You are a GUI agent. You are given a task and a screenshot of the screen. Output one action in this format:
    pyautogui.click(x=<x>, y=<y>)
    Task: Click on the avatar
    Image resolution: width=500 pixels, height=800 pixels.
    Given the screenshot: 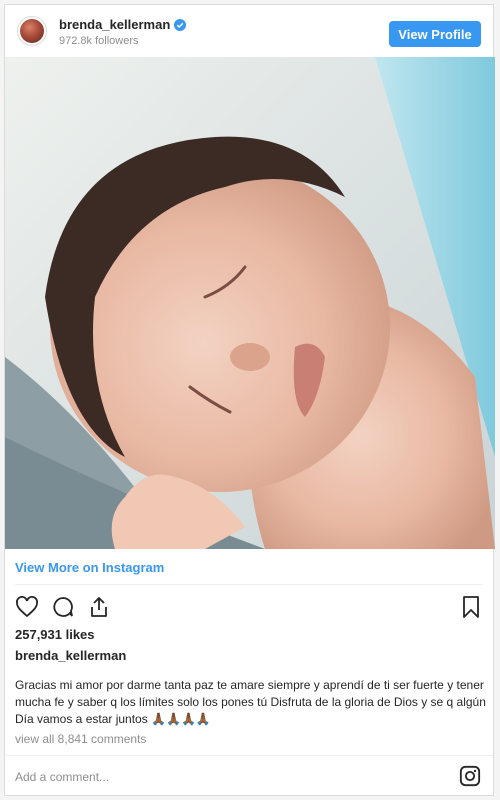 What is the action you would take?
    pyautogui.click(x=32, y=31)
    